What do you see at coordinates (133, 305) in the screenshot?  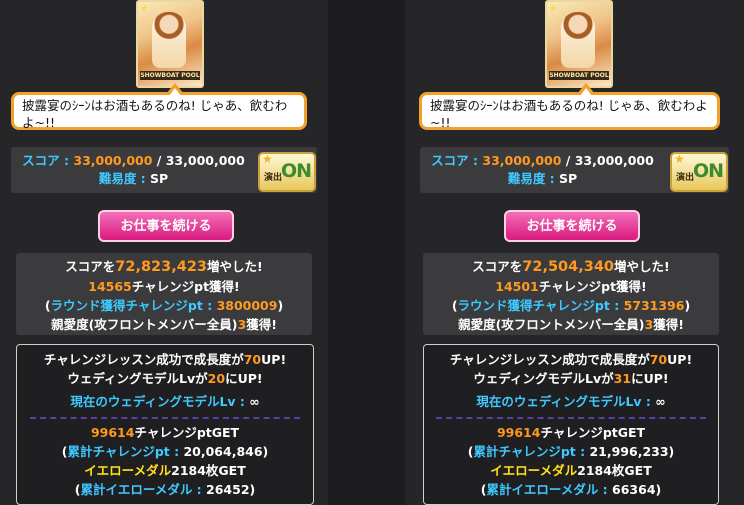 I see `round-pt-label: ラウンド獲得チャレンジpt :` at bounding box center [133, 305].